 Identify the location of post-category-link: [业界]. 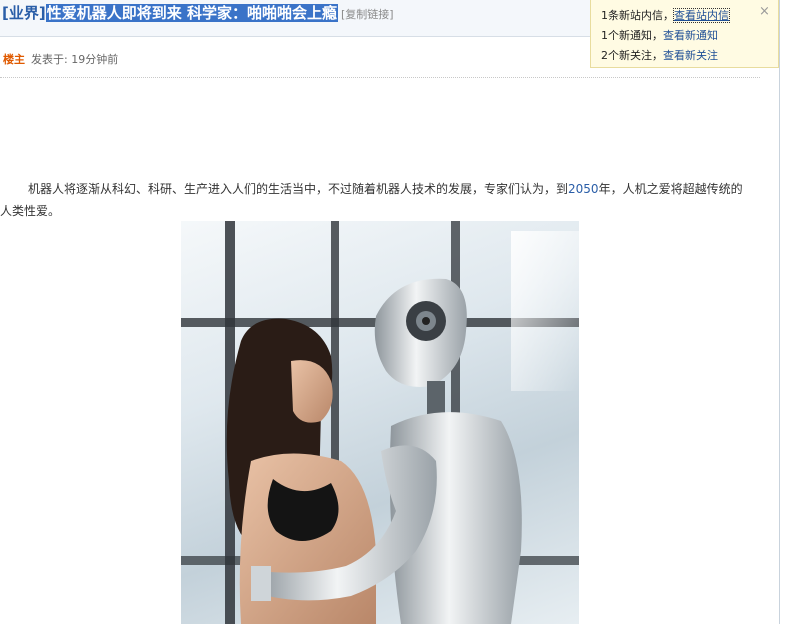
(24, 13).